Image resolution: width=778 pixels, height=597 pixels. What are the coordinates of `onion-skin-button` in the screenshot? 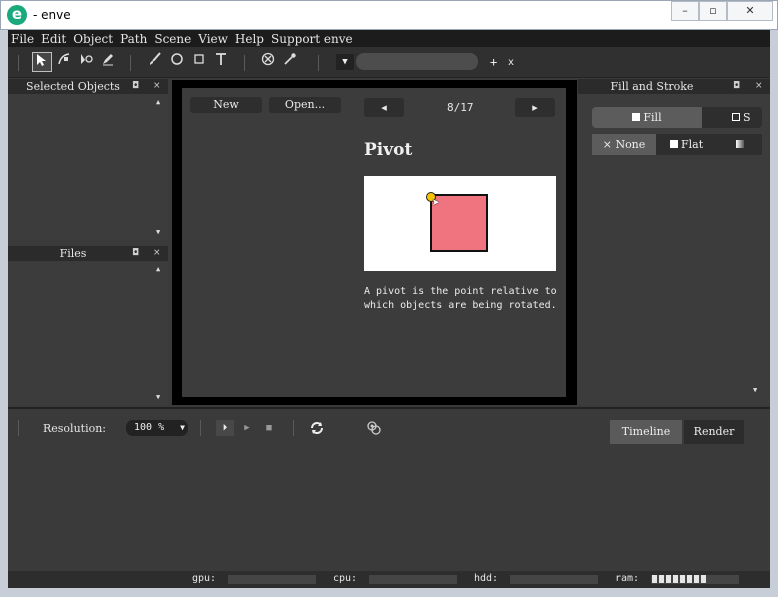 It's located at (374, 428).